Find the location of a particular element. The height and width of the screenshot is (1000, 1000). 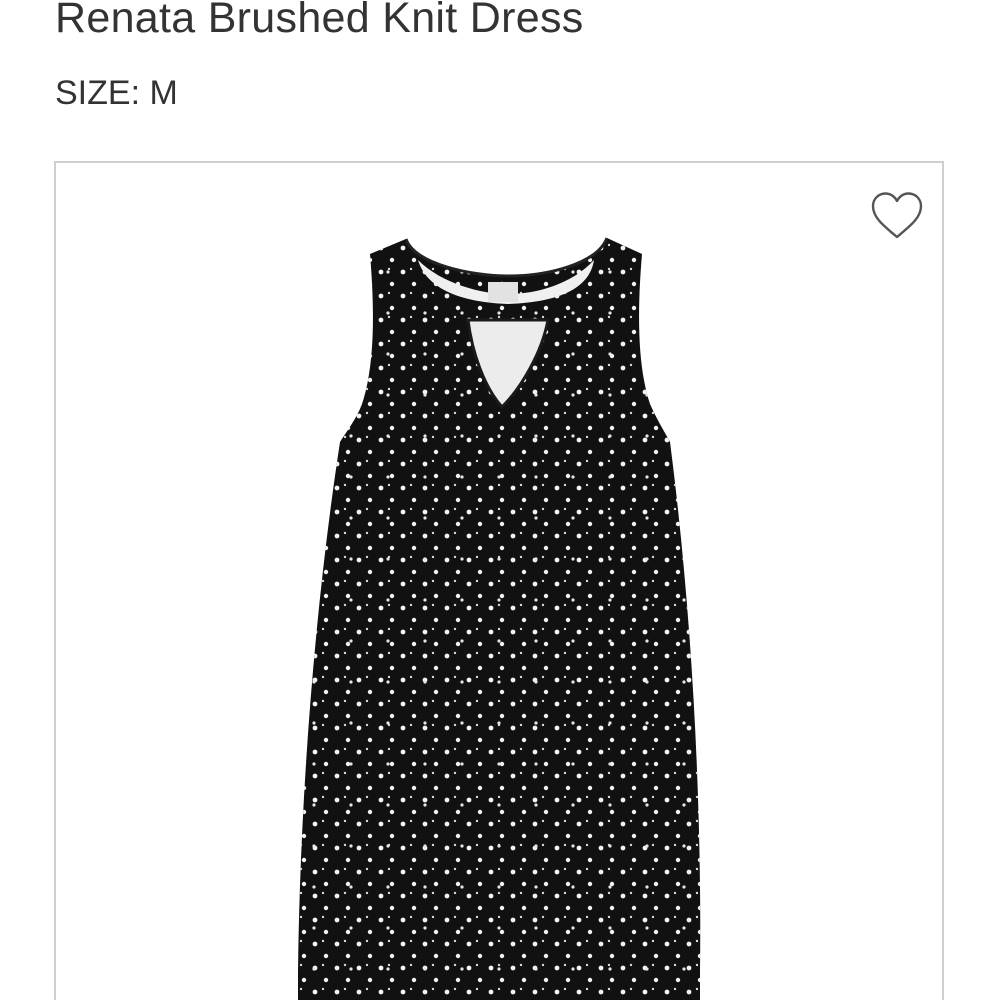

heart-icon is located at coordinates (897, 215).